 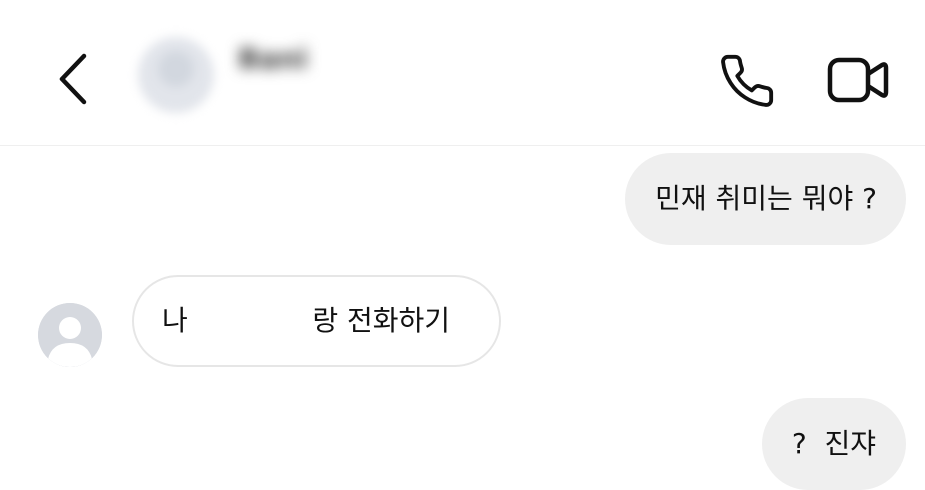 What do you see at coordinates (273, 58) in the screenshot?
I see `contact-name: Bani` at bounding box center [273, 58].